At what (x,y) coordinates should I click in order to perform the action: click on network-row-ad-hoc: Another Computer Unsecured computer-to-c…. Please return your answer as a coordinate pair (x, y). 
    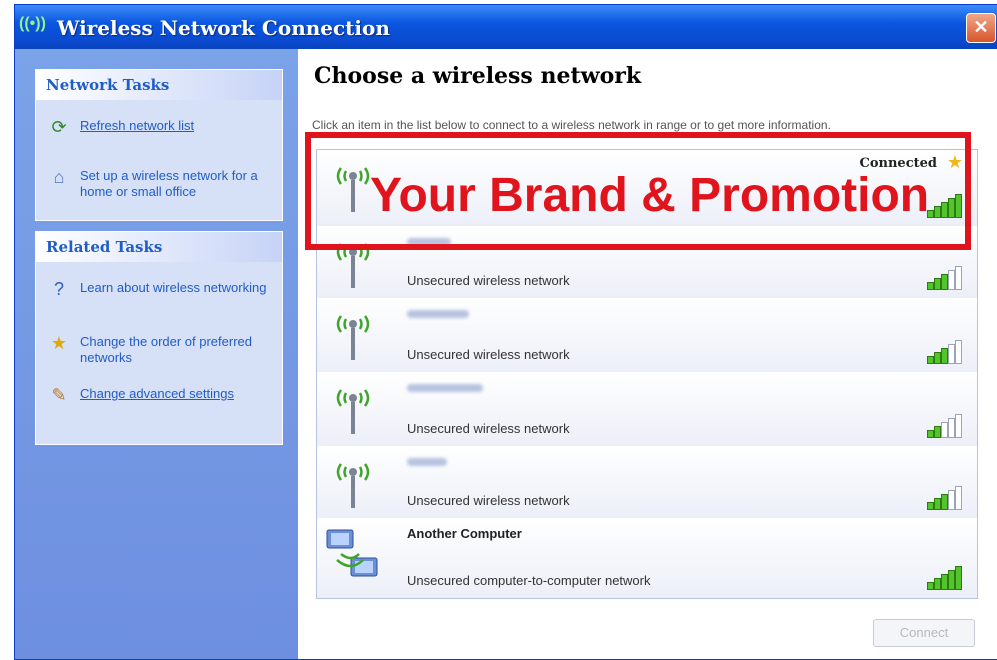
    Looking at the image, I should click on (647, 558).